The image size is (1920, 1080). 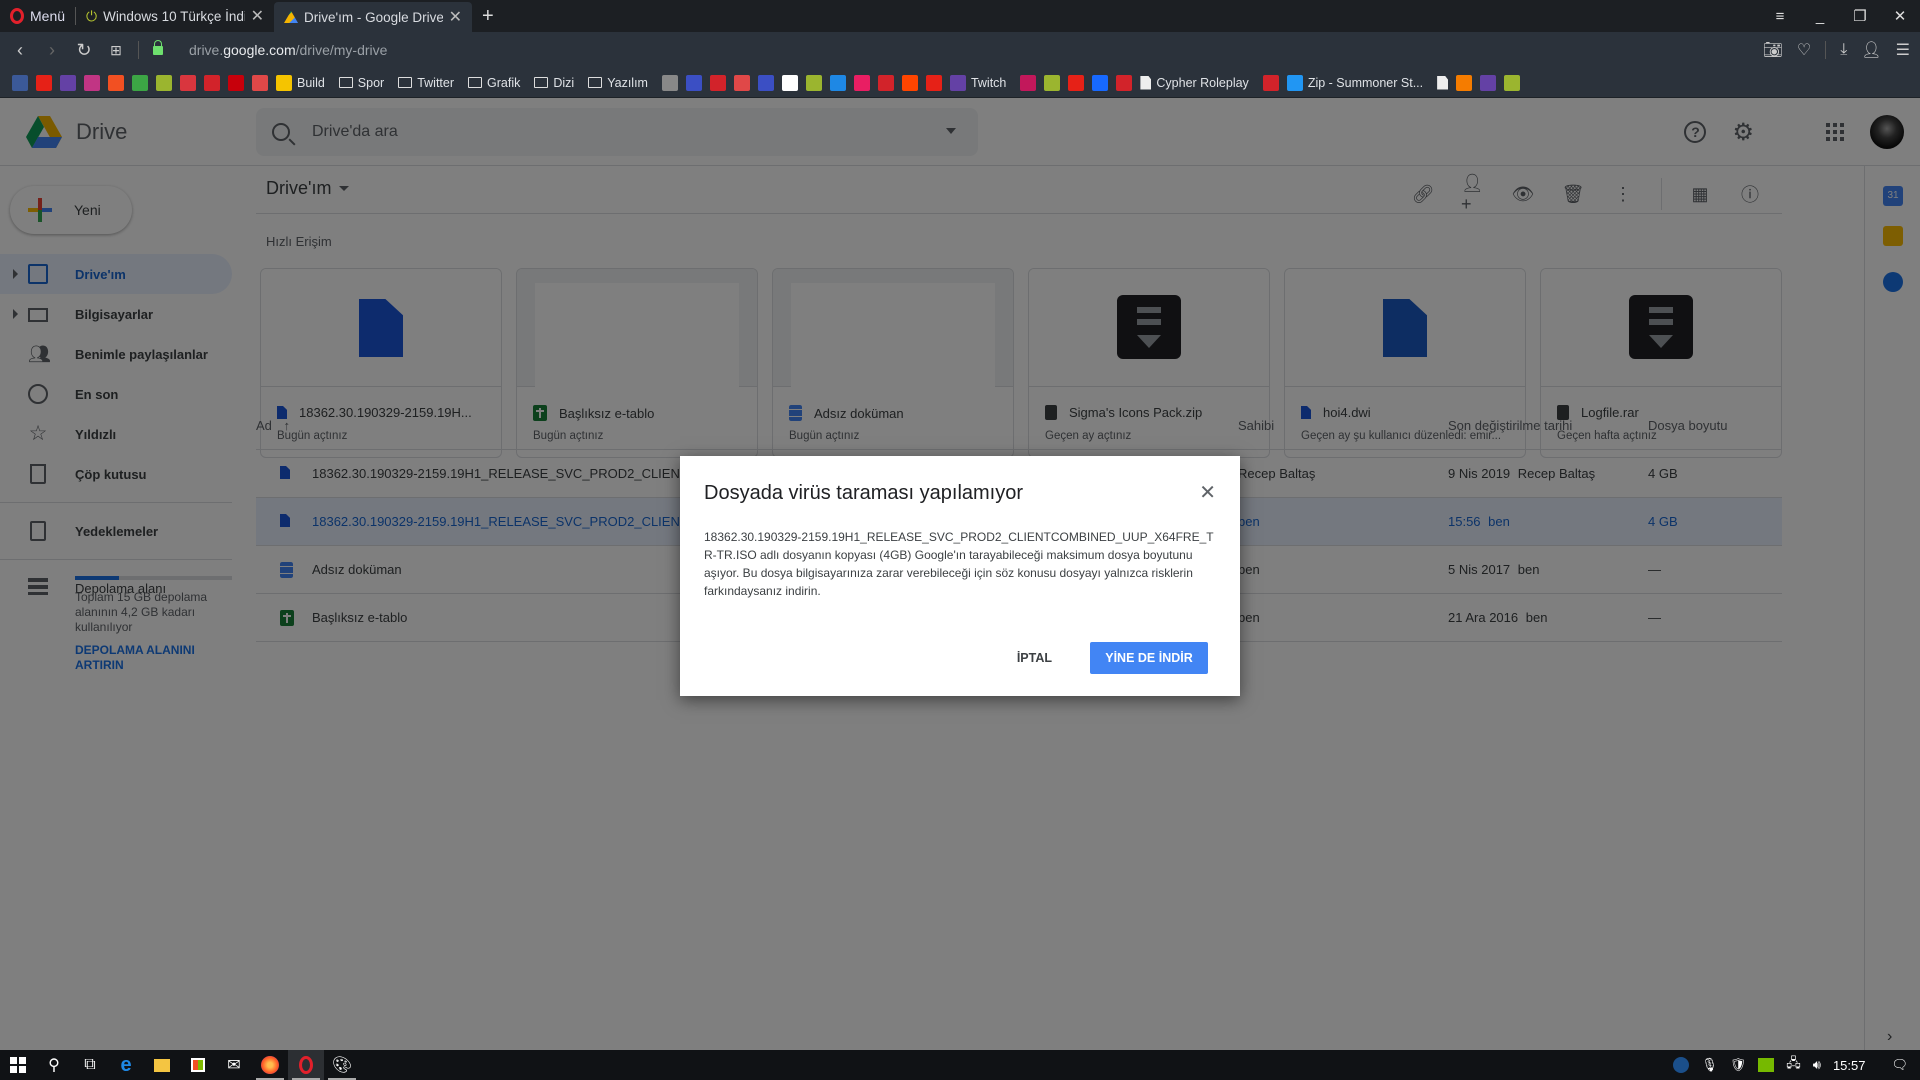 I want to click on tab-google-drive: Drive'ım - Google Drive ✕, so click(x=373, y=17).